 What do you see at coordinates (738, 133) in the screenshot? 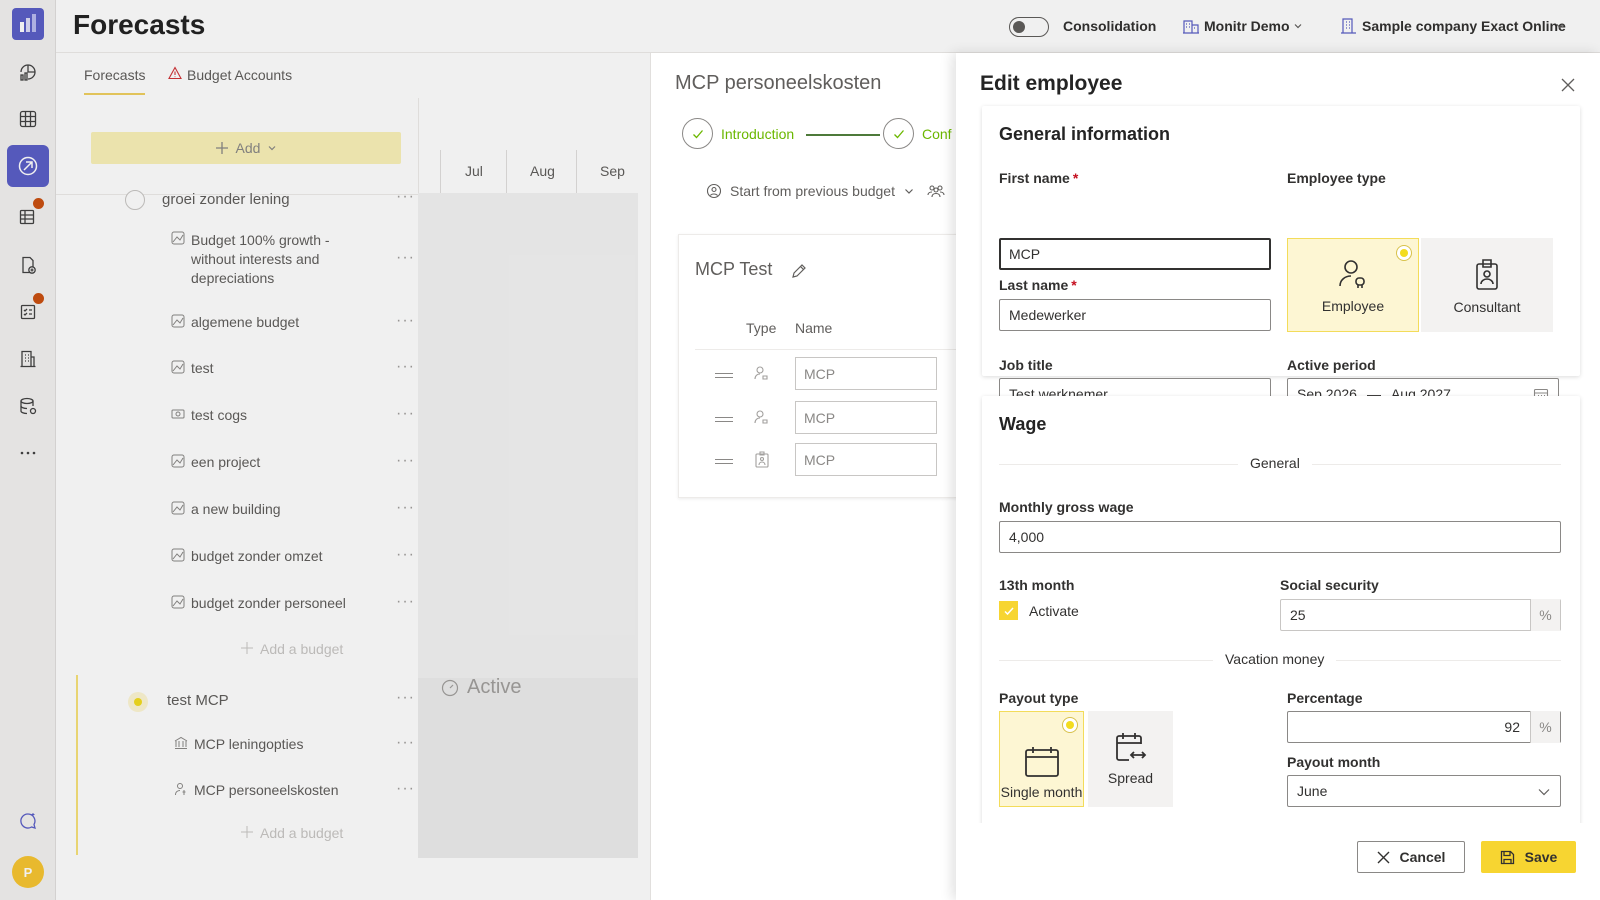
I see `step-introduction: Introduction` at bounding box center [738, 133].